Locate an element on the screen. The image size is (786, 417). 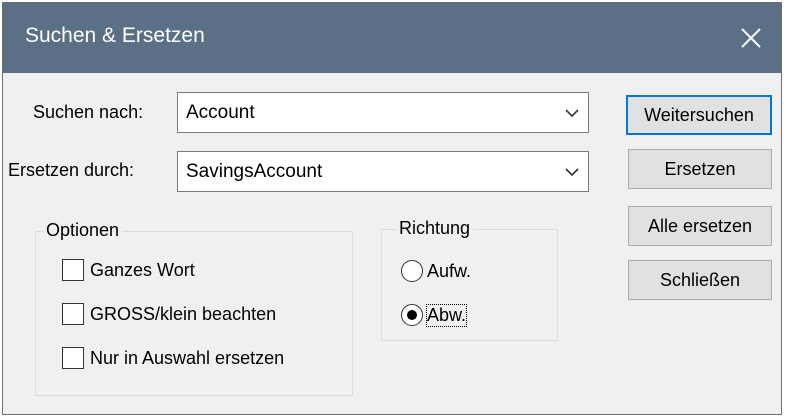
match-case-checkbox: GROSS/klein beachten is located at coordinates (169, 314).